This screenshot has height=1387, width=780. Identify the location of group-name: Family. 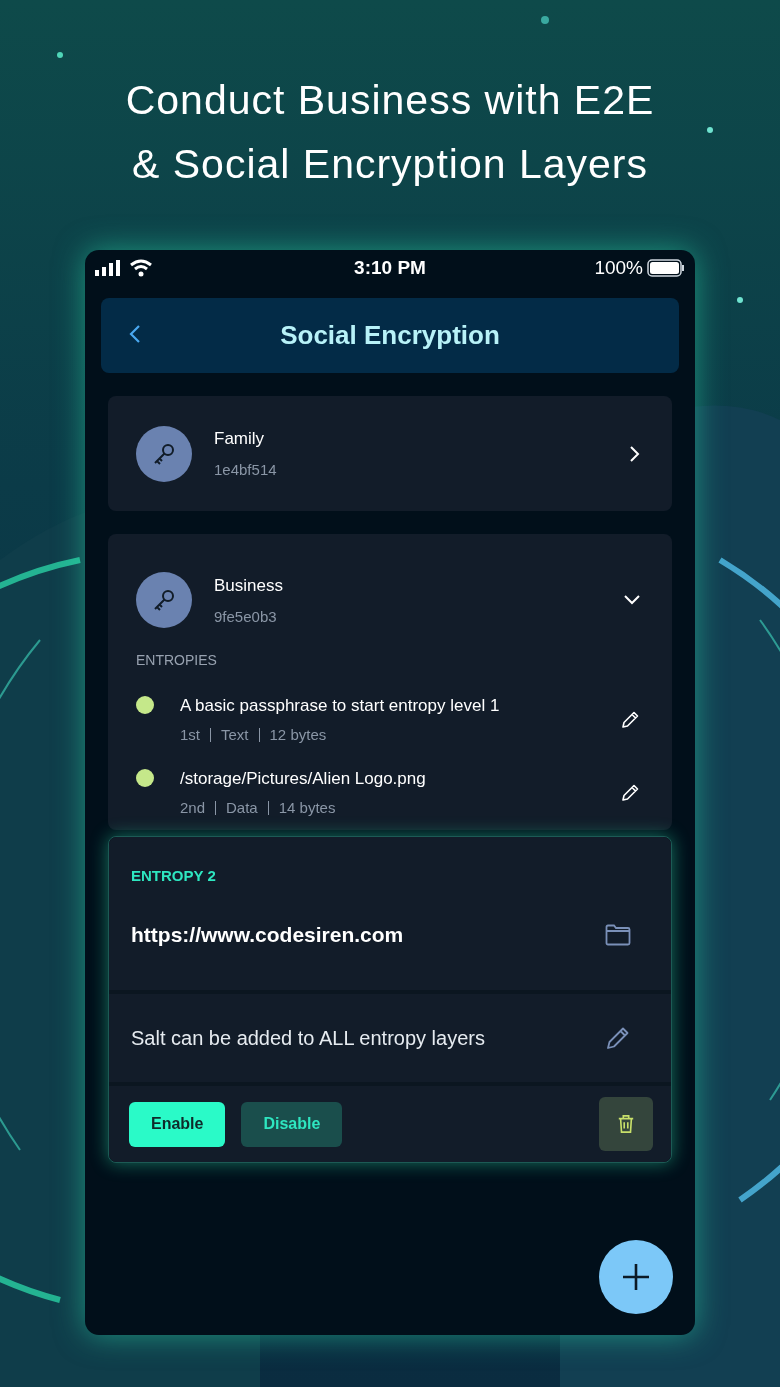
(240, 439).